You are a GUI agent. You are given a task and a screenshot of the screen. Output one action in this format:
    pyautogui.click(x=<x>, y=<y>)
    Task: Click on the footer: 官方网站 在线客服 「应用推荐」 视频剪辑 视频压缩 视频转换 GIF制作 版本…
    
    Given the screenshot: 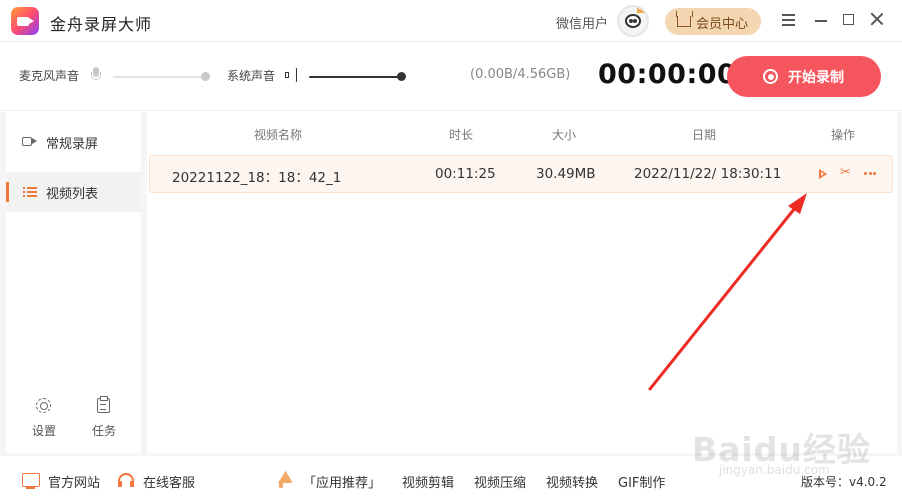 What is the action you would take?
    pyautogui.click(x=451, y=480)
    